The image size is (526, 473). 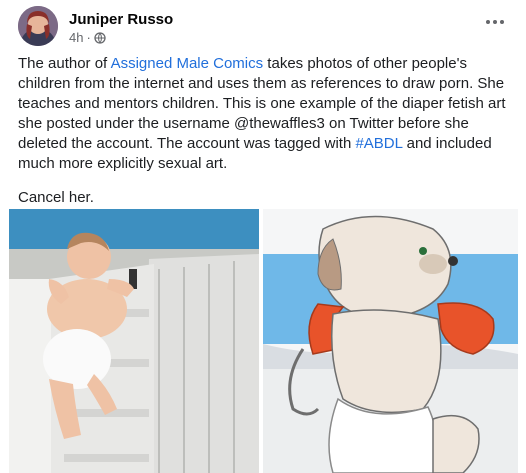 I want to click on avatar, so click(x=38, y=26).